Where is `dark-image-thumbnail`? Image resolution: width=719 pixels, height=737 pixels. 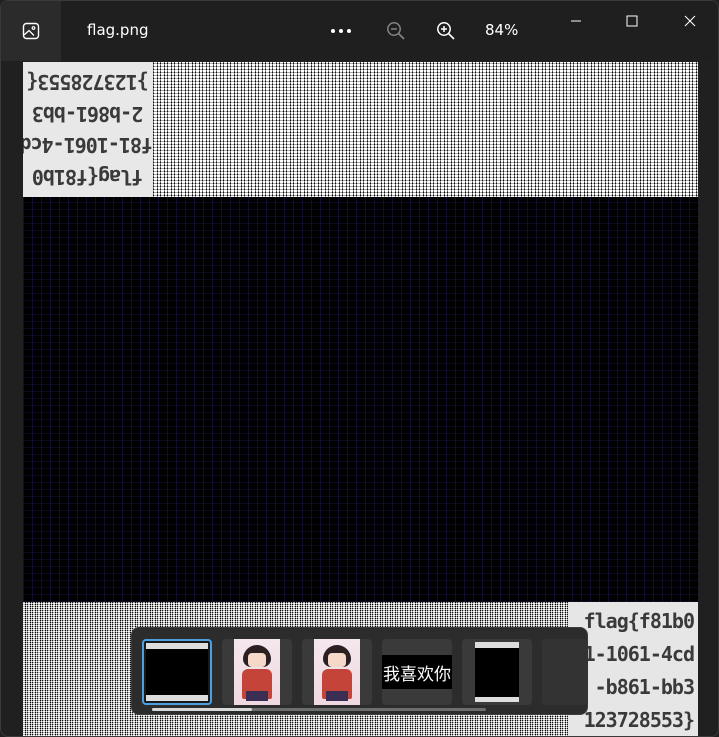 dark-image-thumbnail is located at coordinates (497, 672).